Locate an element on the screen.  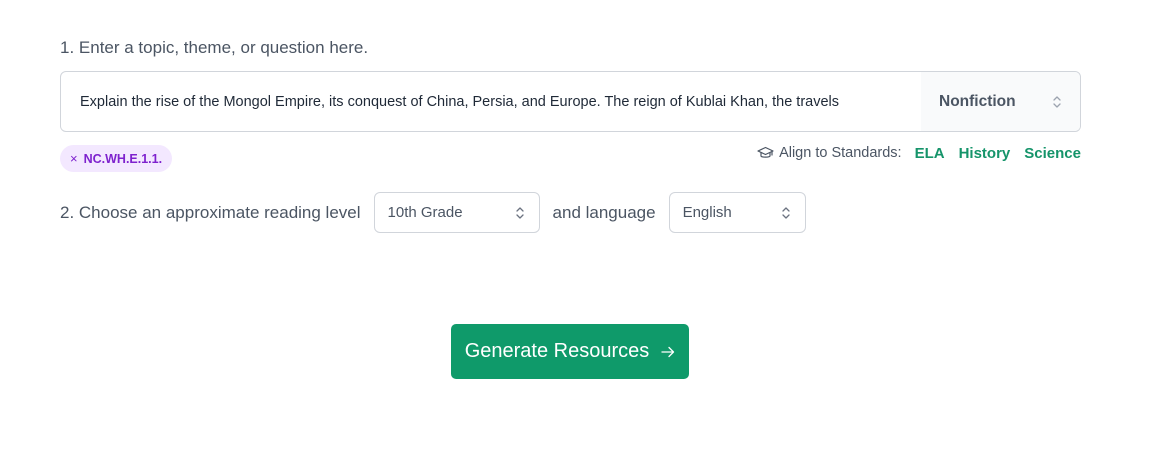
grade-select-value: 10th Grade is located at coordinates (425, 212).